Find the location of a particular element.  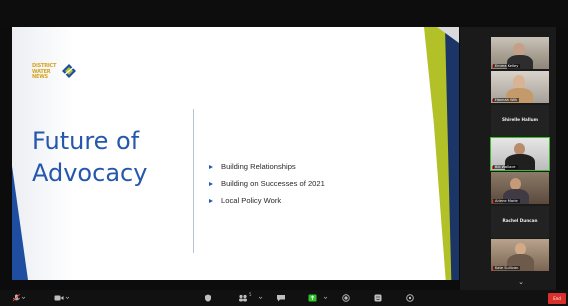

participant-name-label: Rachel Duncan is located at coordinates (520, 220).